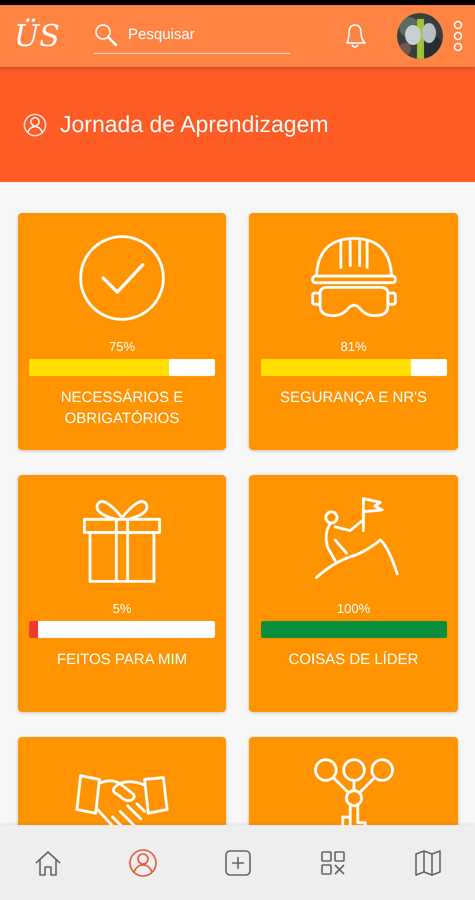 The width and height of the screenshot is (475, 900). What do you see at coordinates (122, 346) in the screenshot?
I see `progress-percent: 75%` at bounding box center [122, 346].